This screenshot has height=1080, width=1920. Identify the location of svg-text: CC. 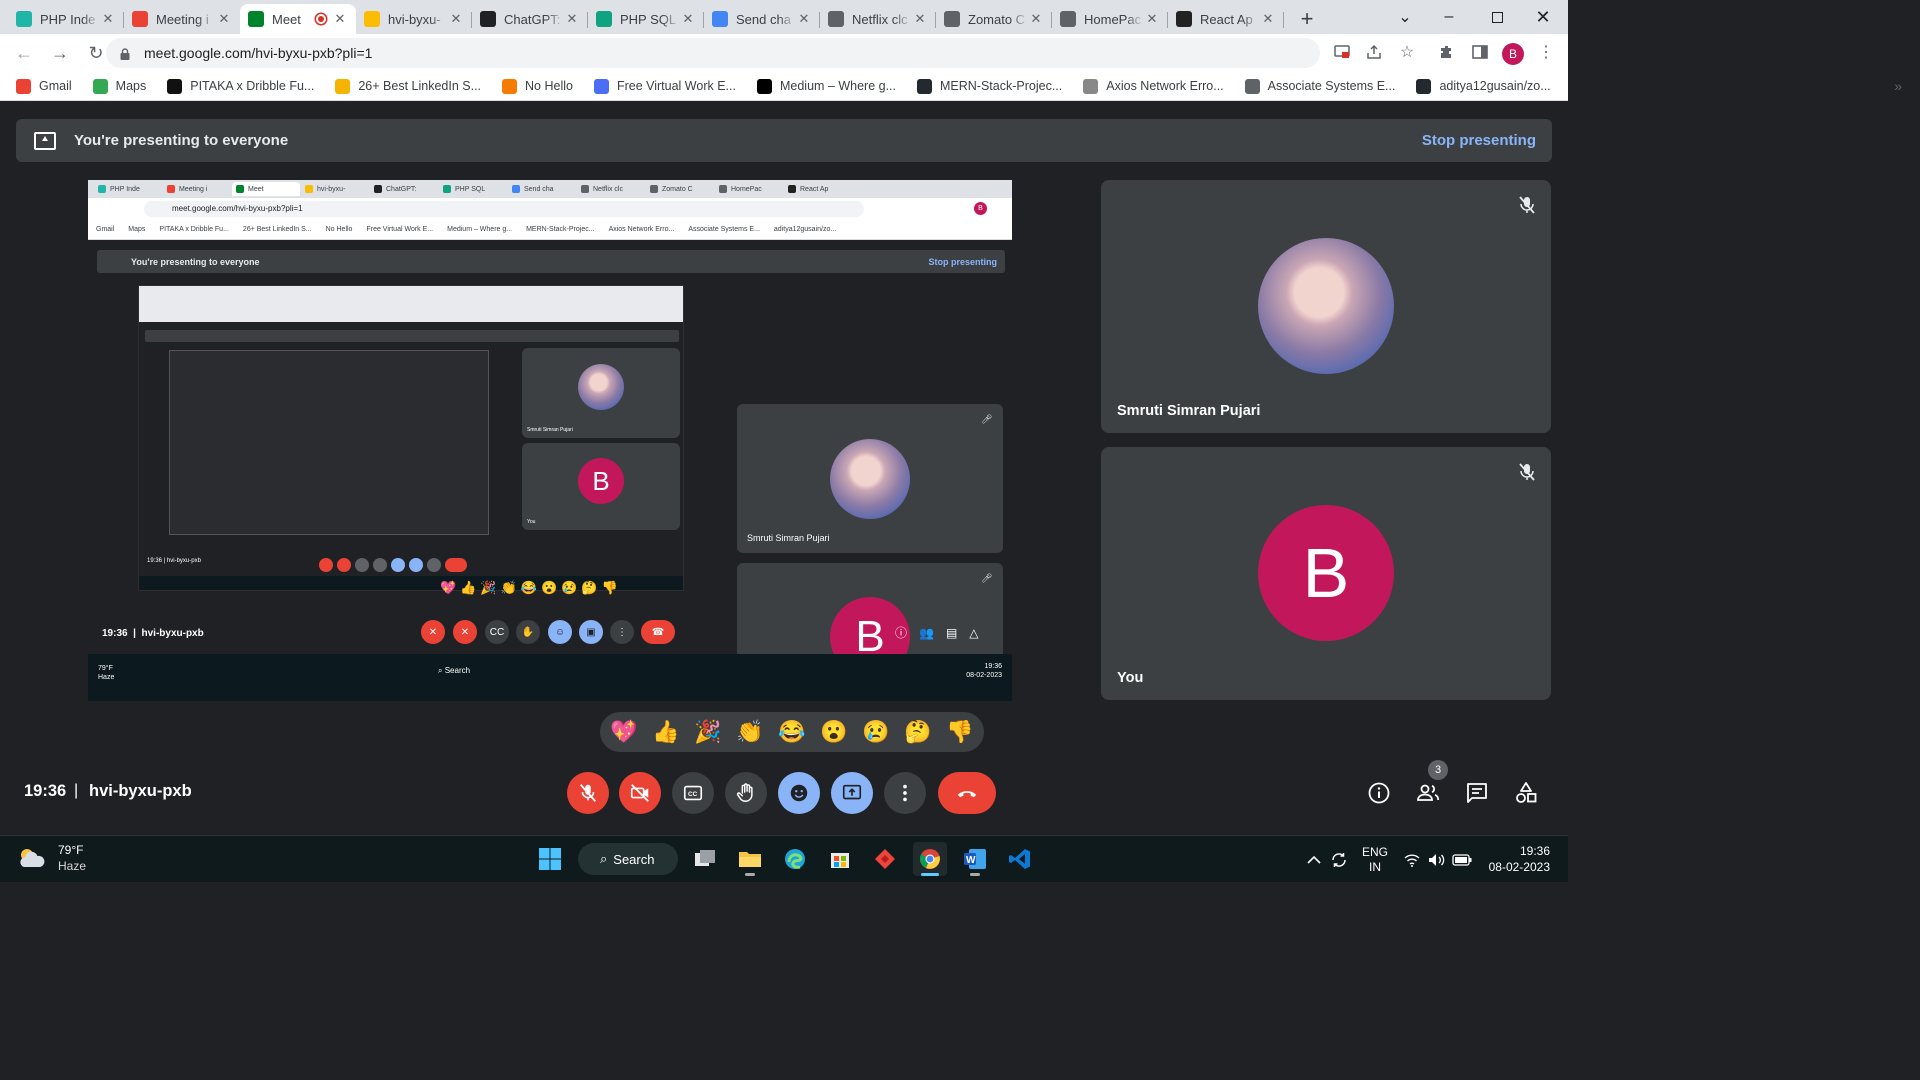
(693, 794).